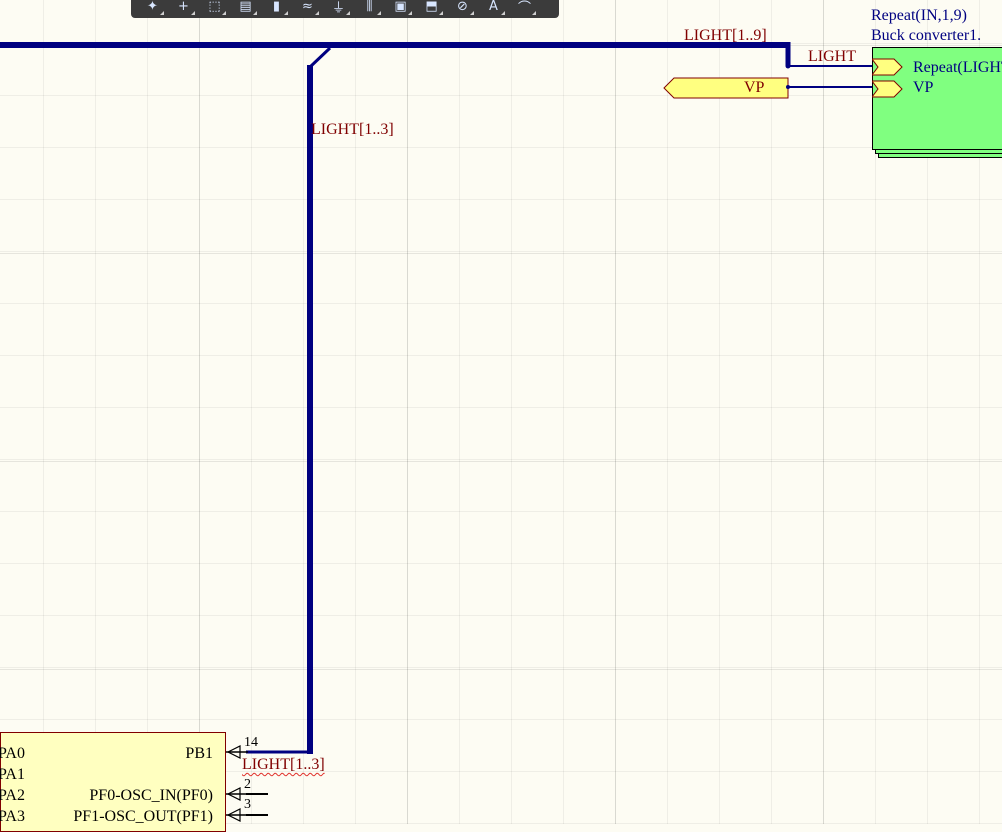 The image size is (1002, 832). What do you see at coordinates (12, 753) in the screenshot?
I see `pin-pa0: PA0` at bounding box center [12, 753].